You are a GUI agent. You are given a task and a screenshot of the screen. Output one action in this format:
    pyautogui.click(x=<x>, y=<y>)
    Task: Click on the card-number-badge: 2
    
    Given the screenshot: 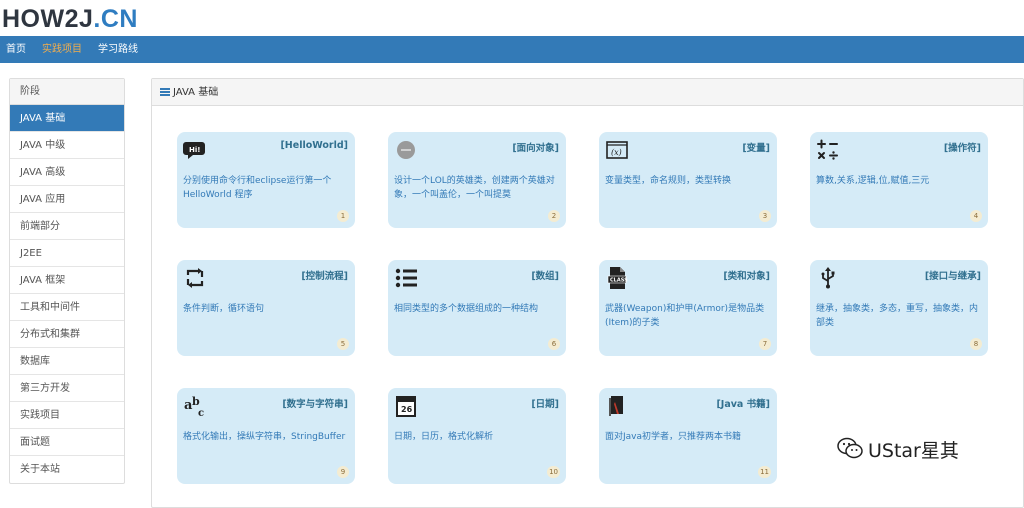 What is the action you would take?
    pyautogui.click(x=554, y=216)
    